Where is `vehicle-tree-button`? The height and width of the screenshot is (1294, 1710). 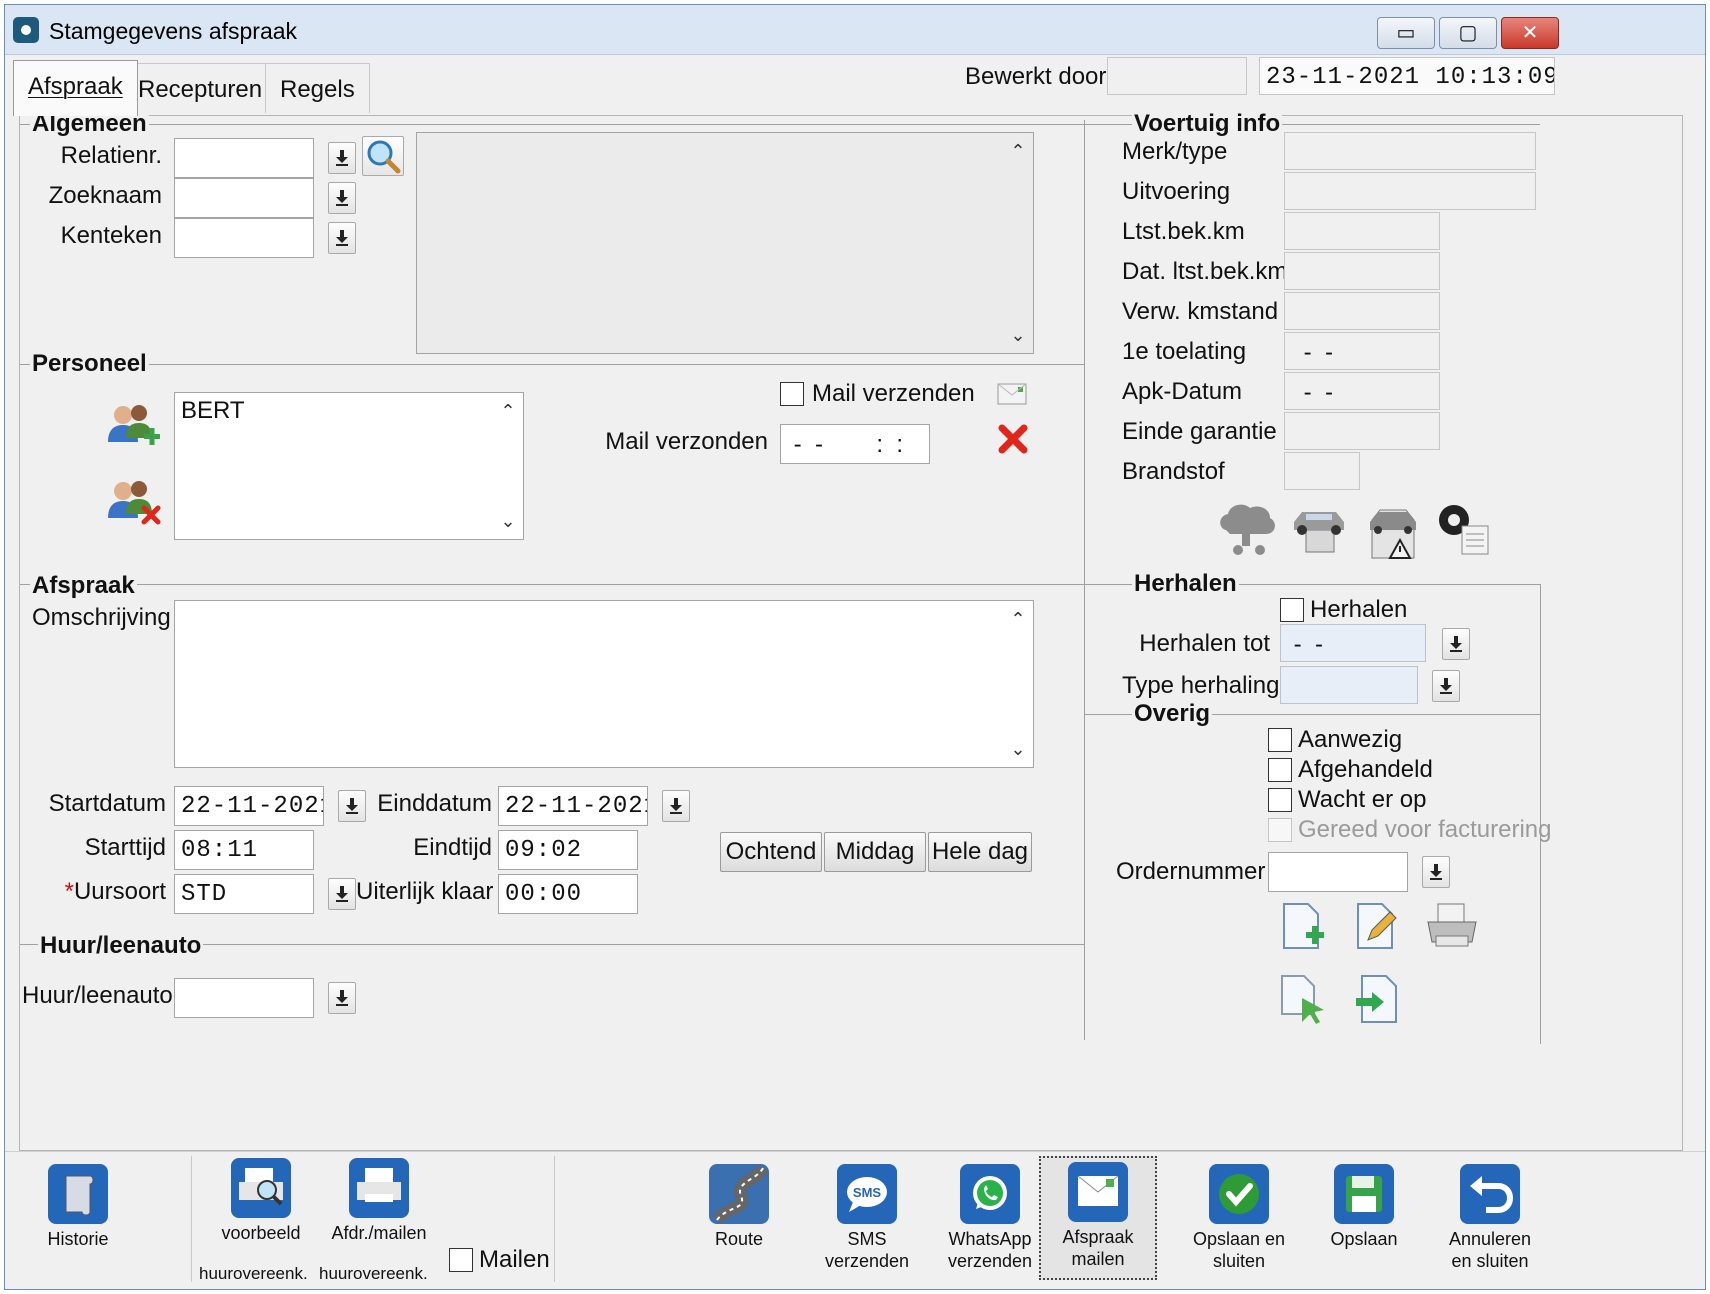
vehicle-tree-button is located at coordinates (1248, 533).